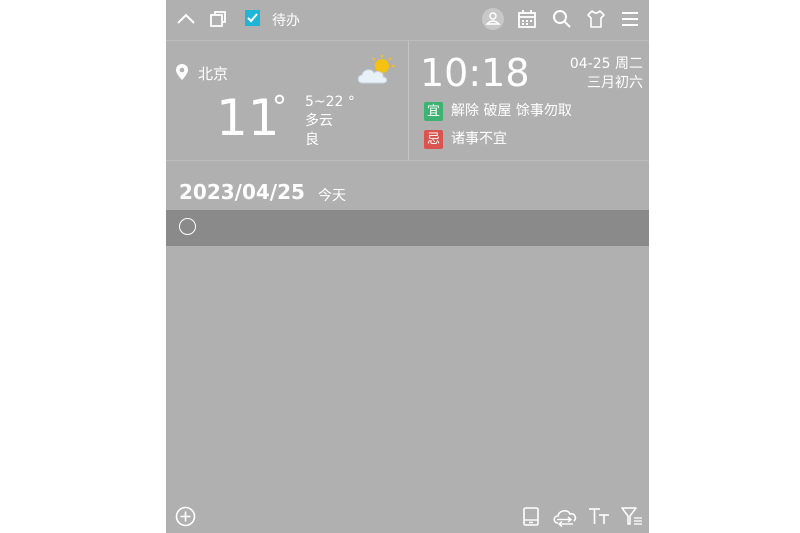 The height and width of the screenshot is (533, 800). I want to click on list-date-heading: 2023/04/25, so click(242, 192).